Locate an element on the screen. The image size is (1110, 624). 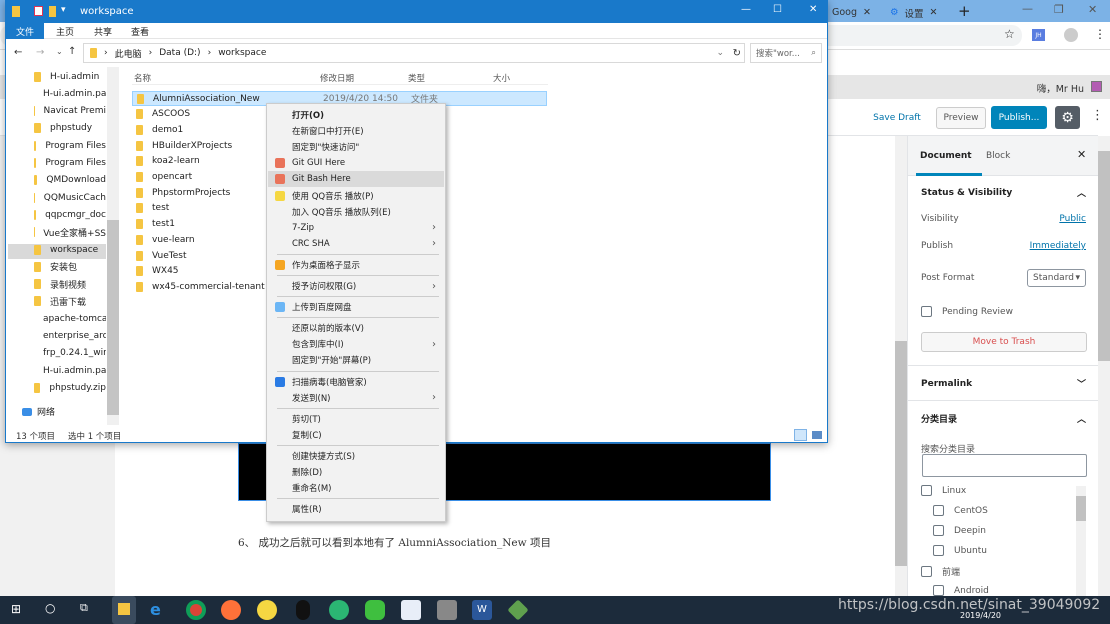
taskbar-edge-icon: e is located at coordinates (160, 610).